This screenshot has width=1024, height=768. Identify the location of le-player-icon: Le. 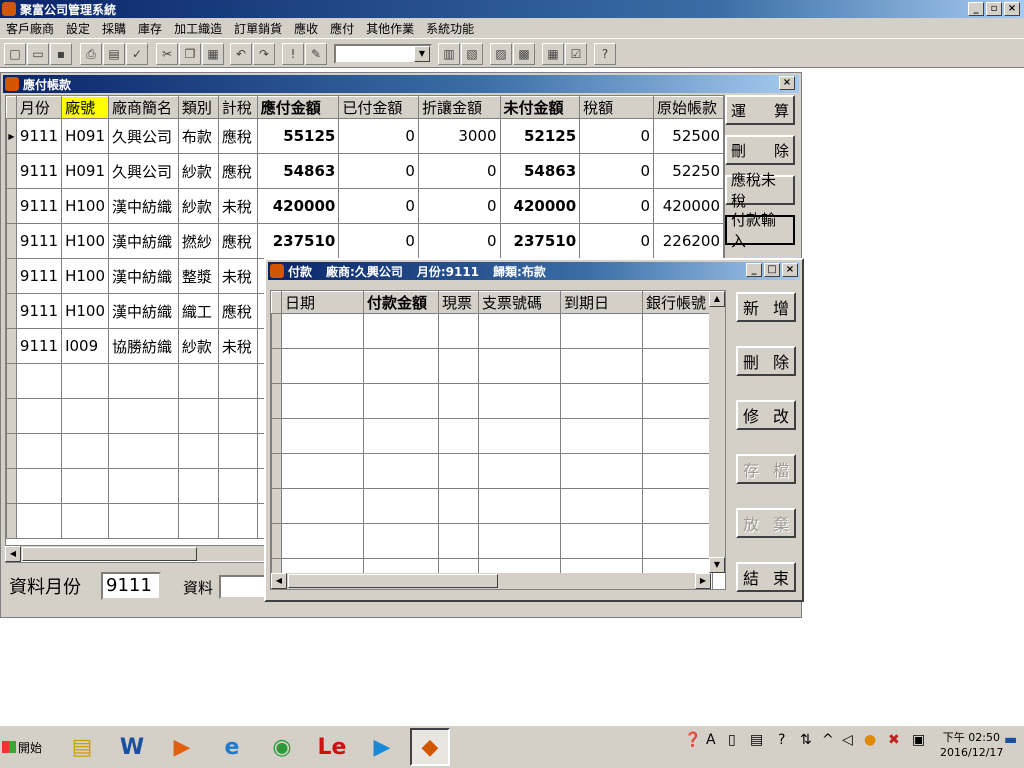
(332, 747).